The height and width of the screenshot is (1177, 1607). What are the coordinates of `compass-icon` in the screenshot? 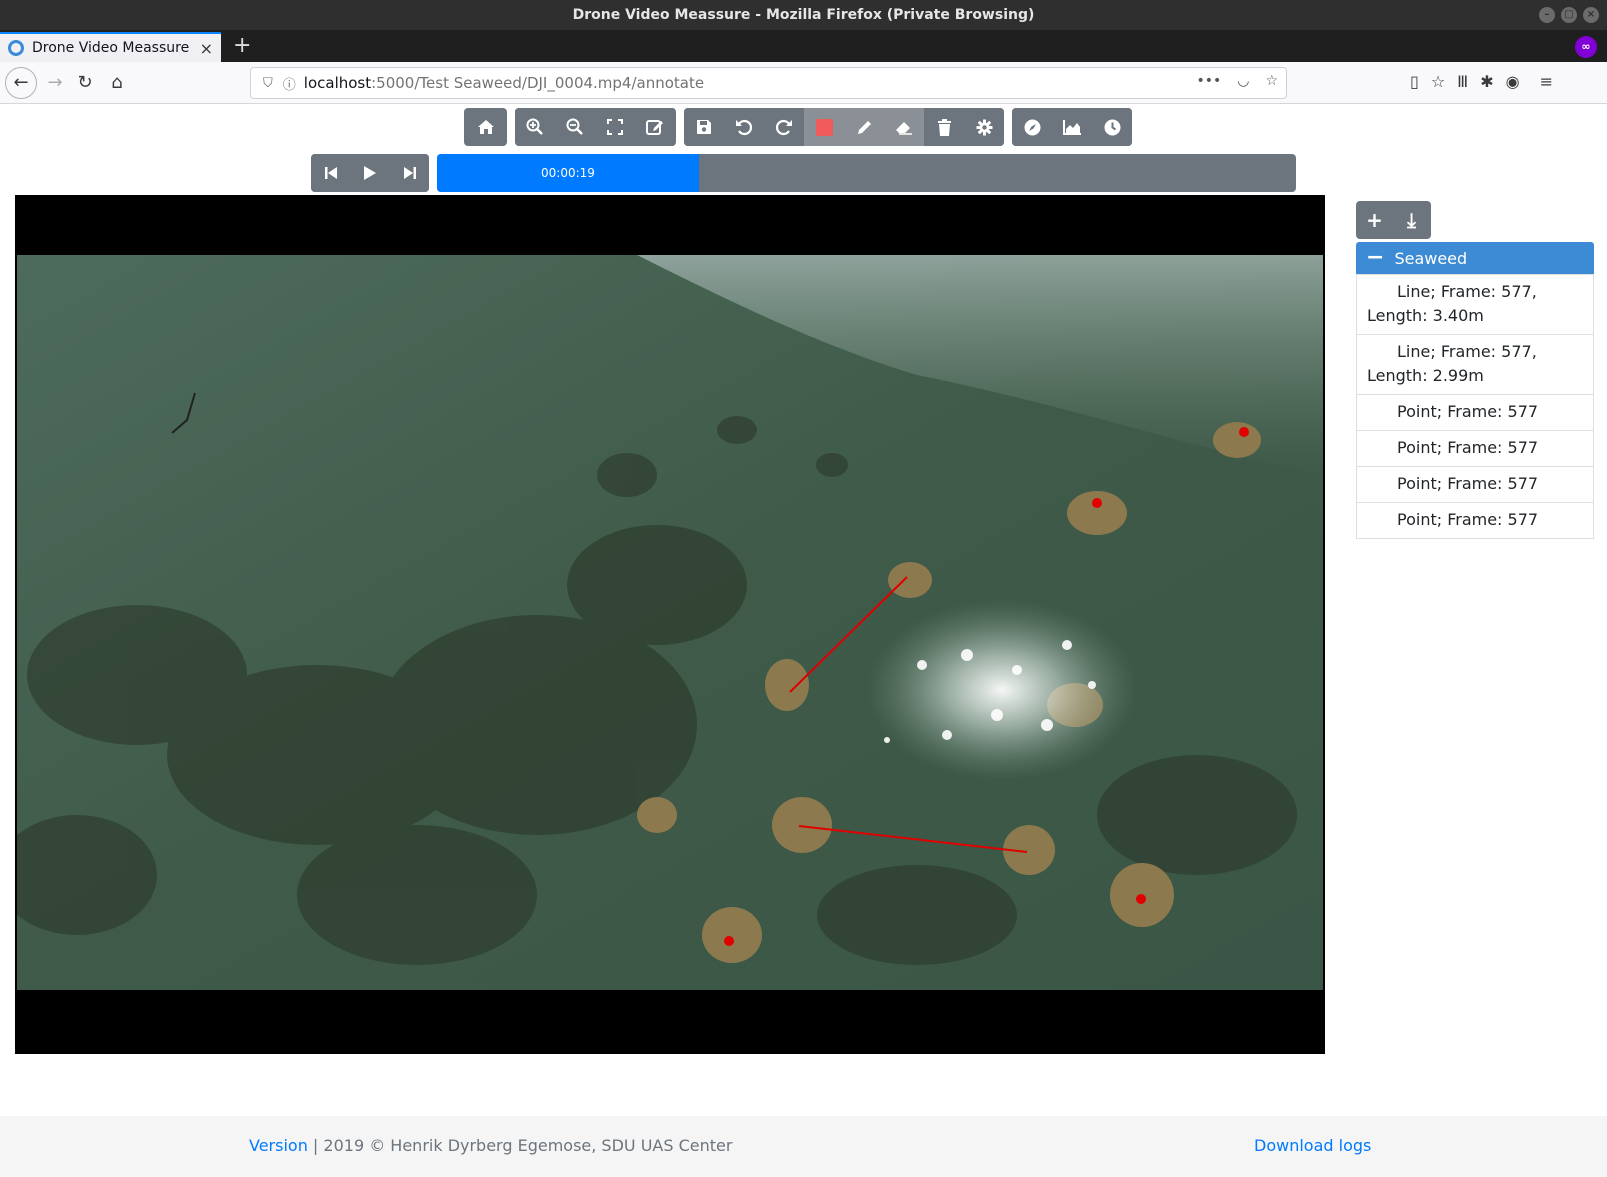 It's located at (1032, 127).